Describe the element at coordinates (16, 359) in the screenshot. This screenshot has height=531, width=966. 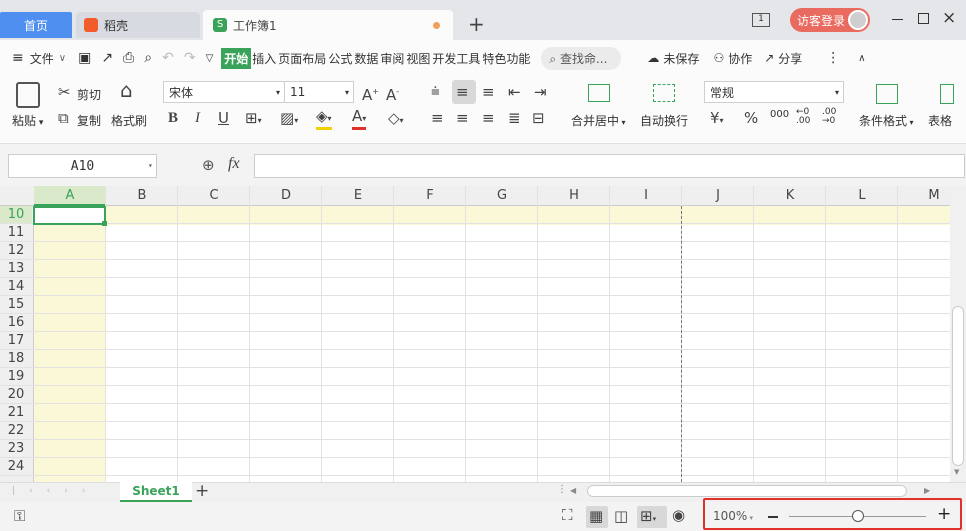
I see `row-header-18: 18` at that location.